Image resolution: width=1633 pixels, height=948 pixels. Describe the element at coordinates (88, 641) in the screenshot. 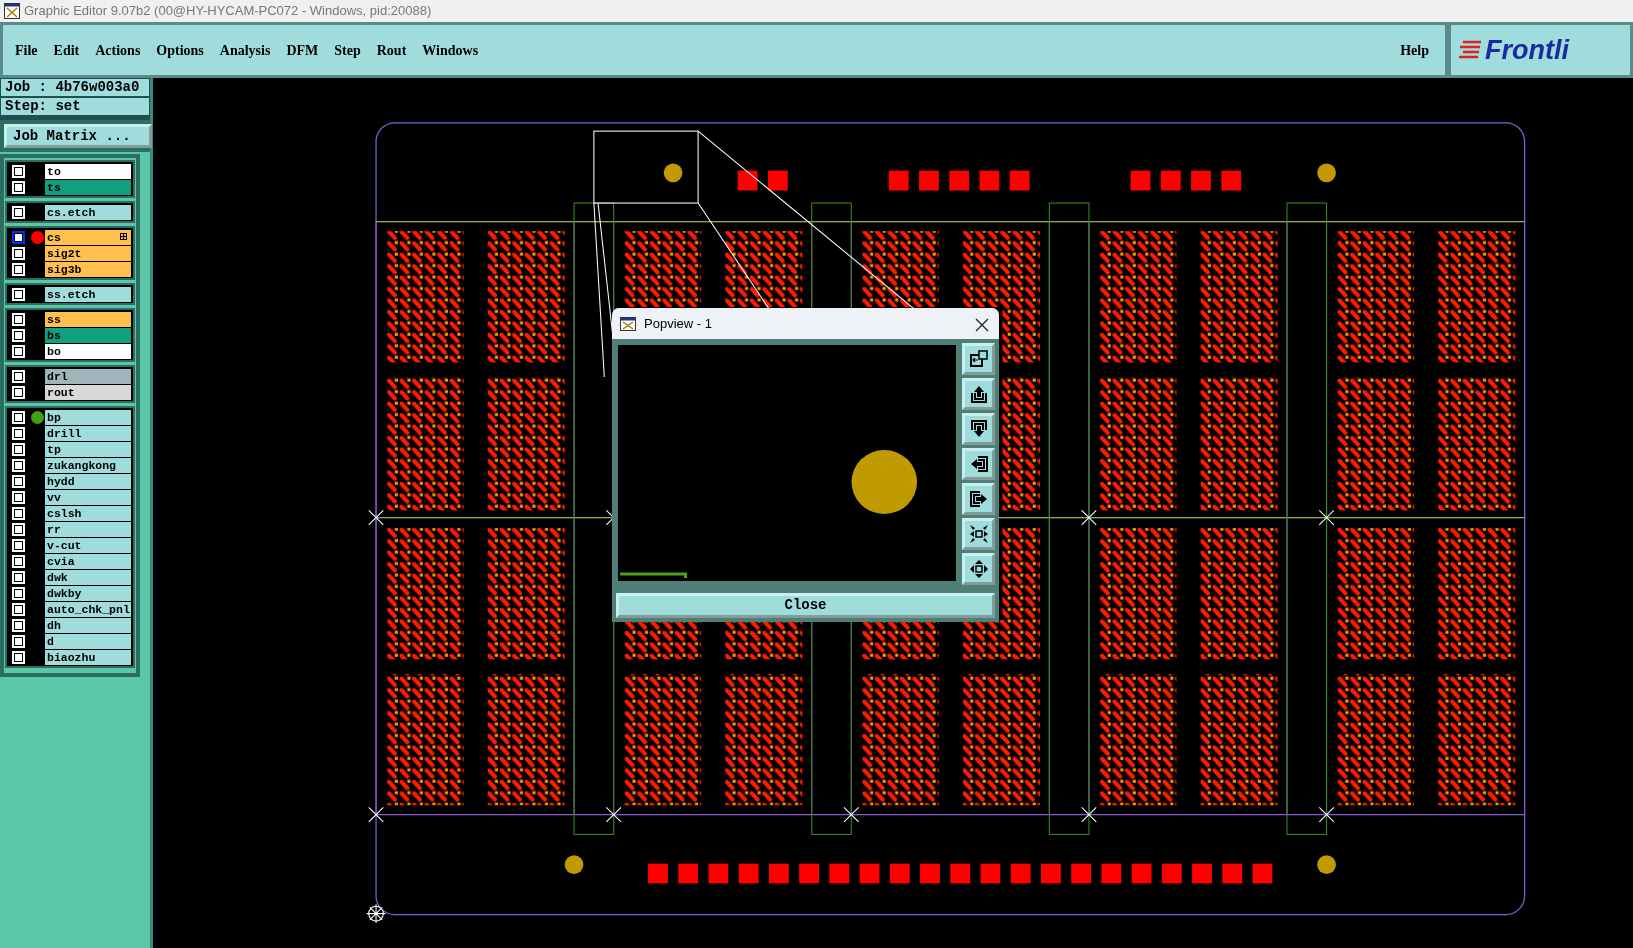

I see `layer-name: d` at that location.